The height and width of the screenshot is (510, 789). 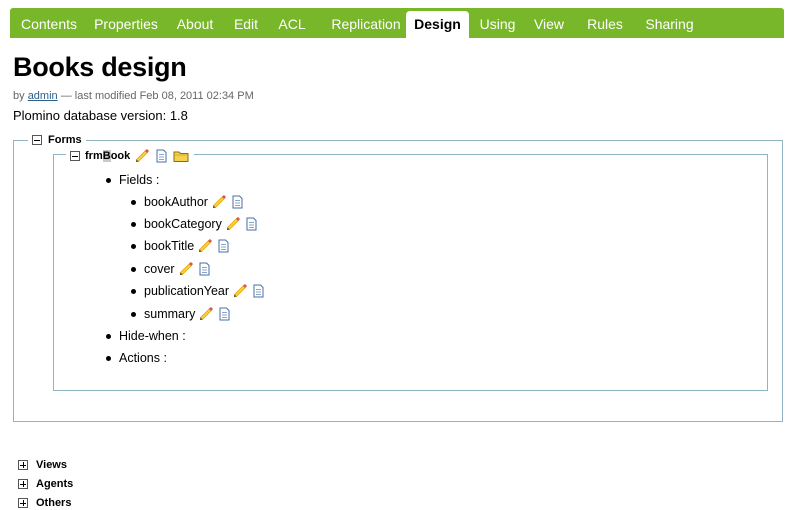 I want to click on tab-replication: Replication, so click(x=366, y=24).